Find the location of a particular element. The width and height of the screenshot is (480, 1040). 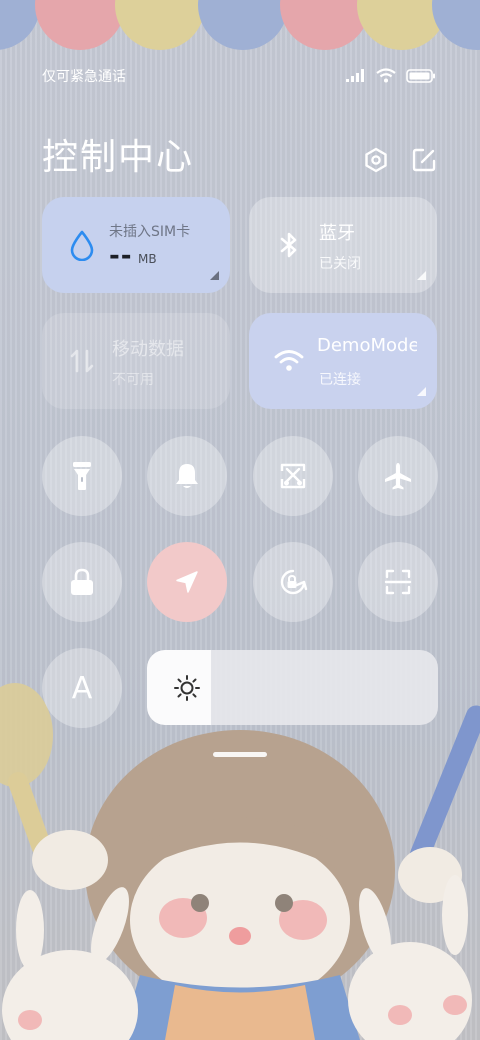

location-toggle is located at coordinates (187, 582).